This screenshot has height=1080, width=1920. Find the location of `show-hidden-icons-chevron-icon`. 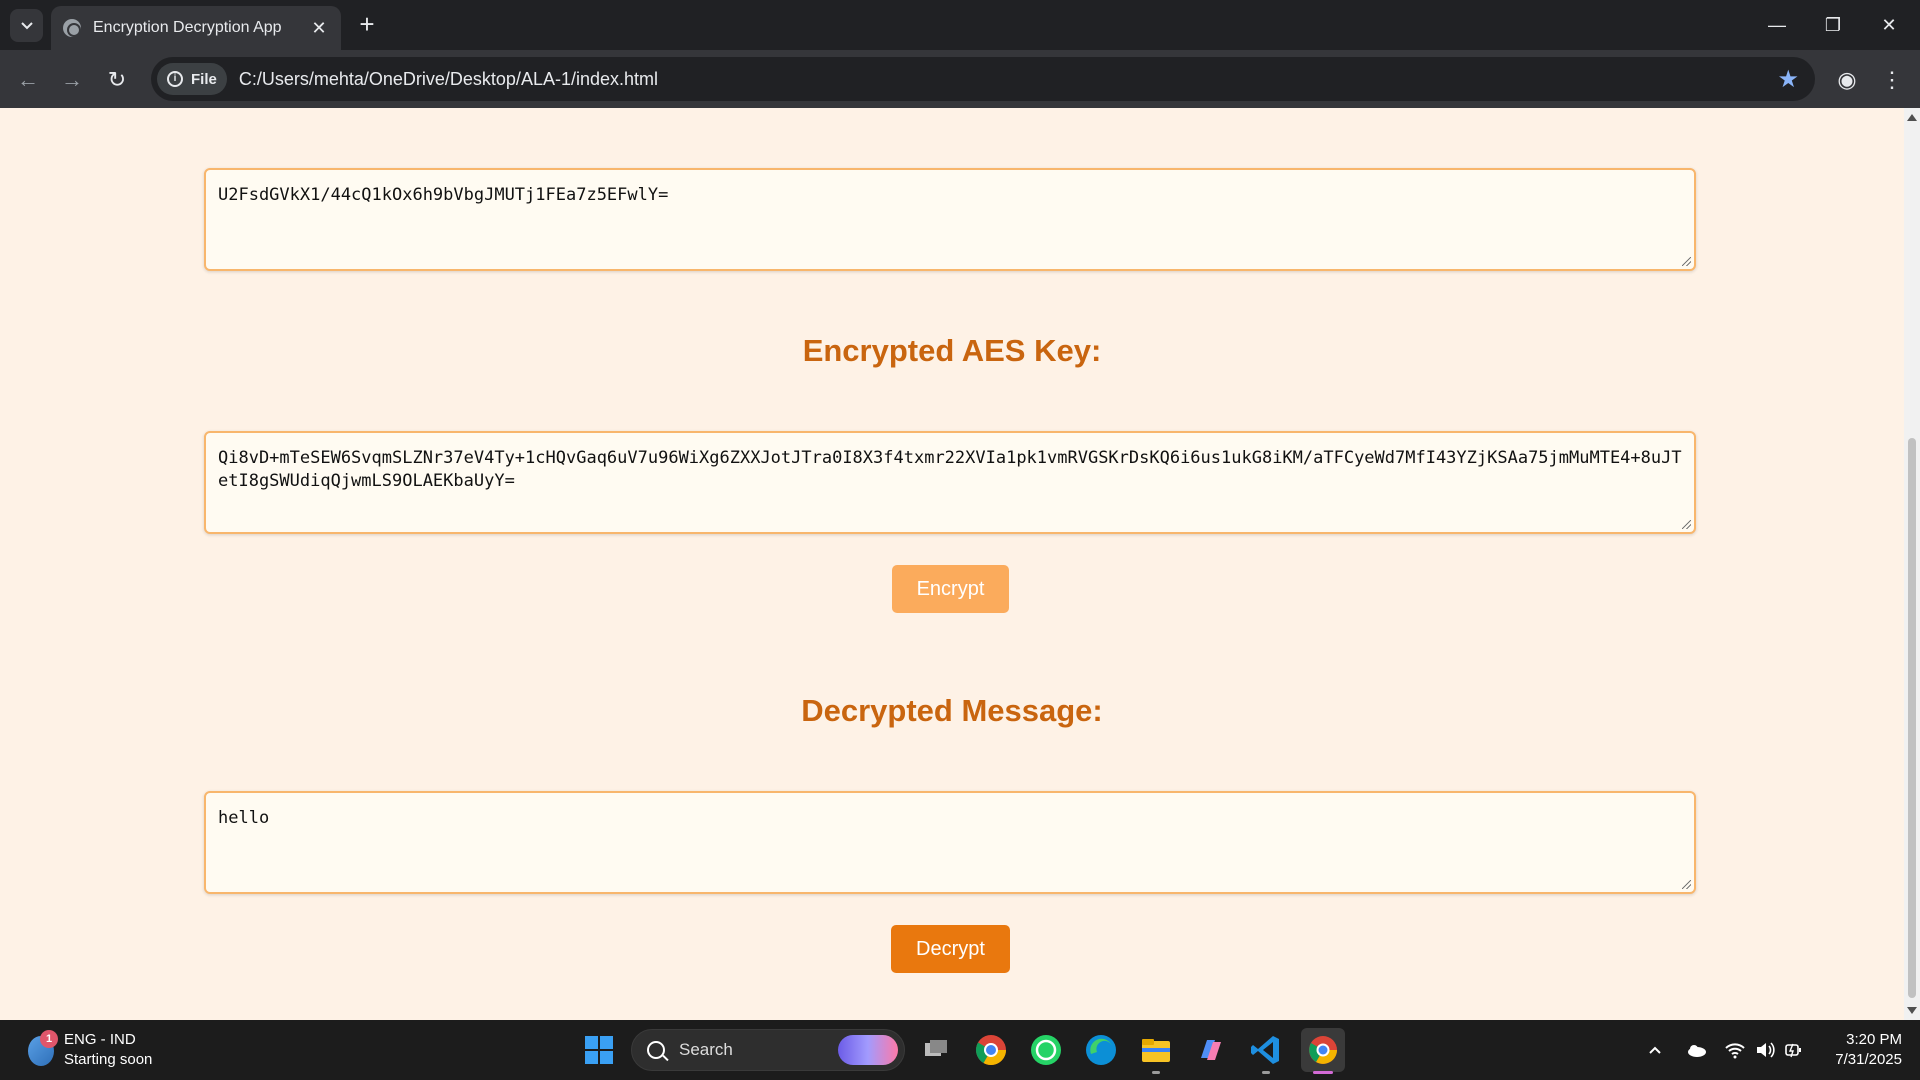

show-hidden-icons-chevron-icon is located at coordinates (1655, 1050).